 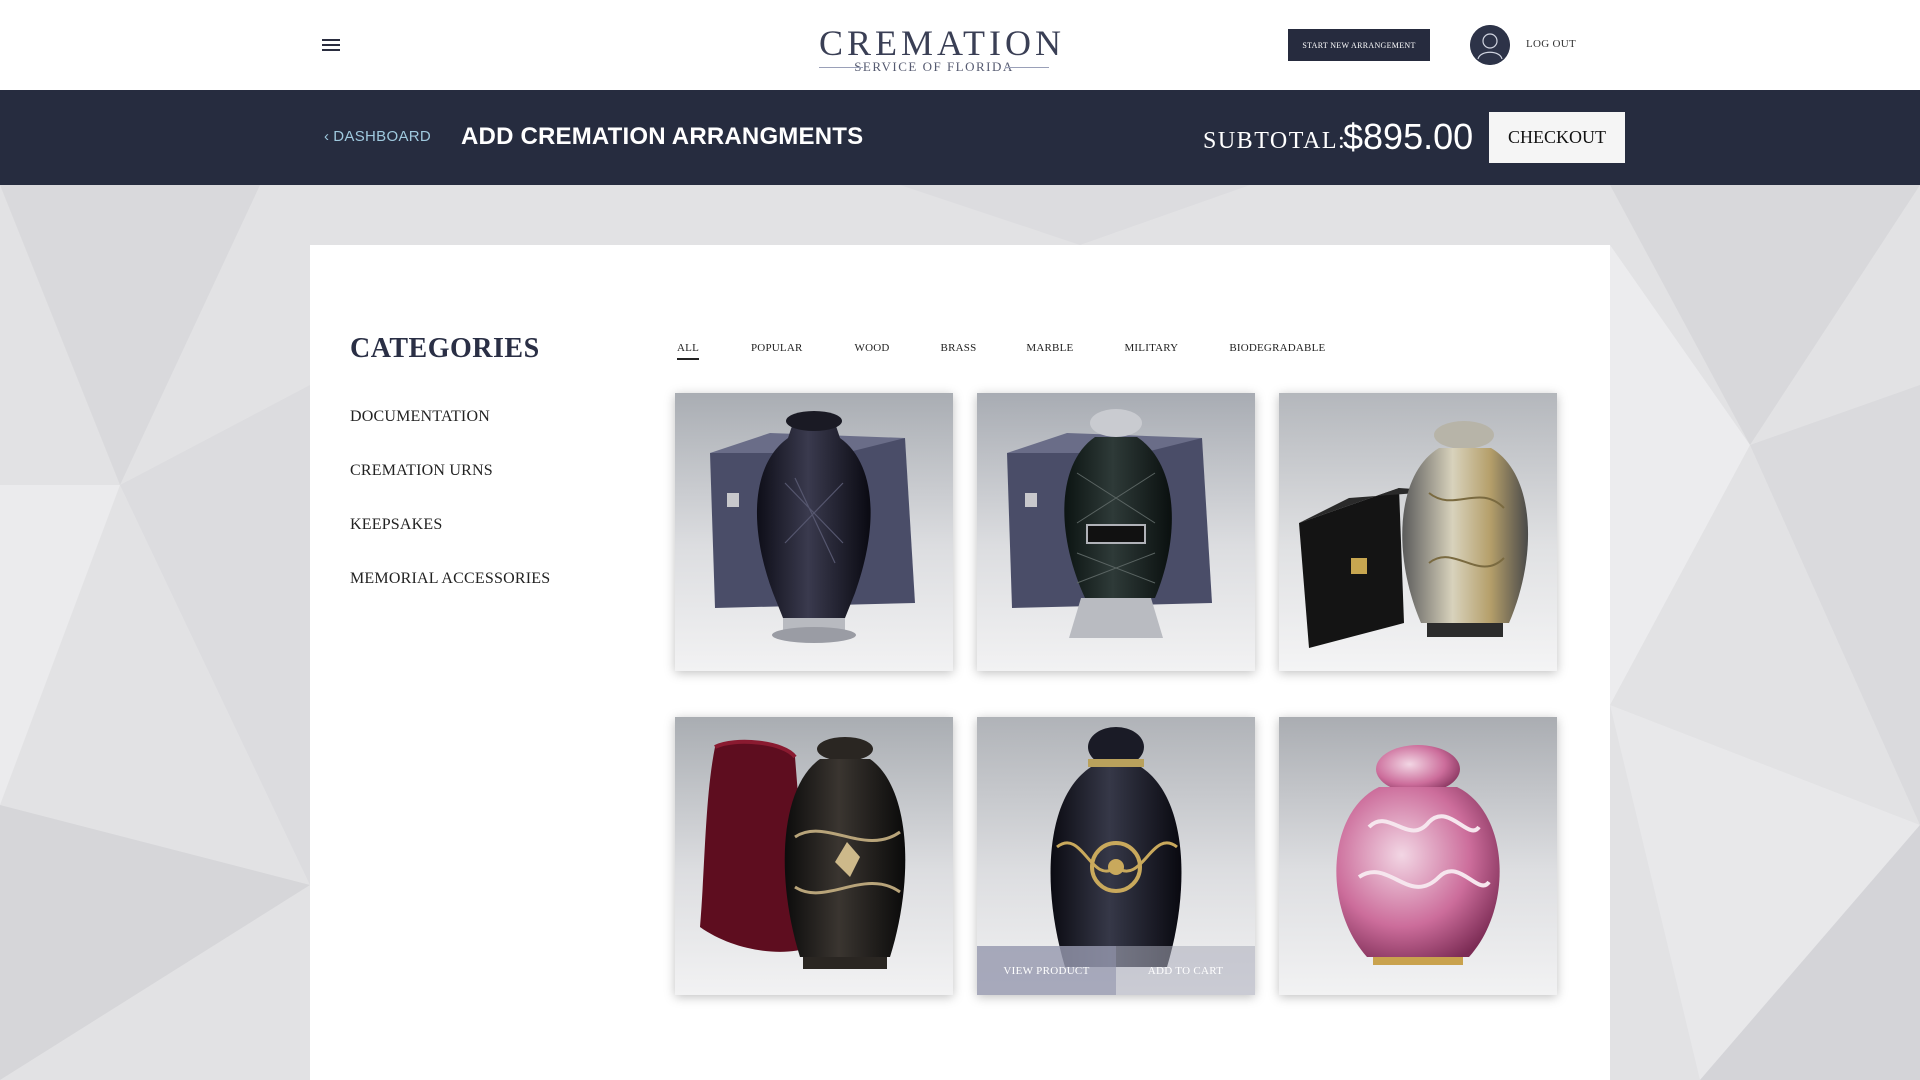 I want to click on product-card: VIEW PRODUCT ADD TO CART, so click(x=1116, y=856).